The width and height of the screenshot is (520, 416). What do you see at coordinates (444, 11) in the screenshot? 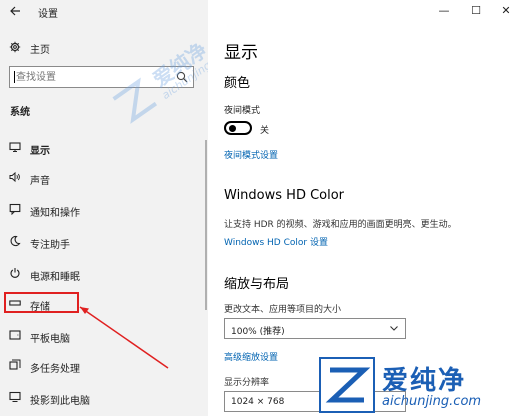
I see `minimize-button: —` at bounding box center [444, 11].